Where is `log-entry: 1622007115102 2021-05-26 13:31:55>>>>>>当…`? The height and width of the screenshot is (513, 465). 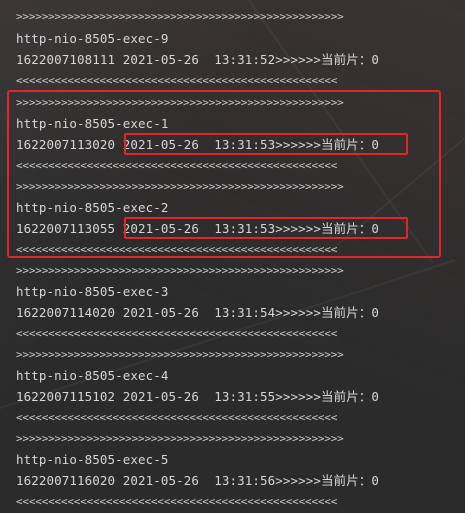 log-entry: 1622007115102 2021-05-26 13:31:55>>>>>>当… is located at coordinates (198, 396).